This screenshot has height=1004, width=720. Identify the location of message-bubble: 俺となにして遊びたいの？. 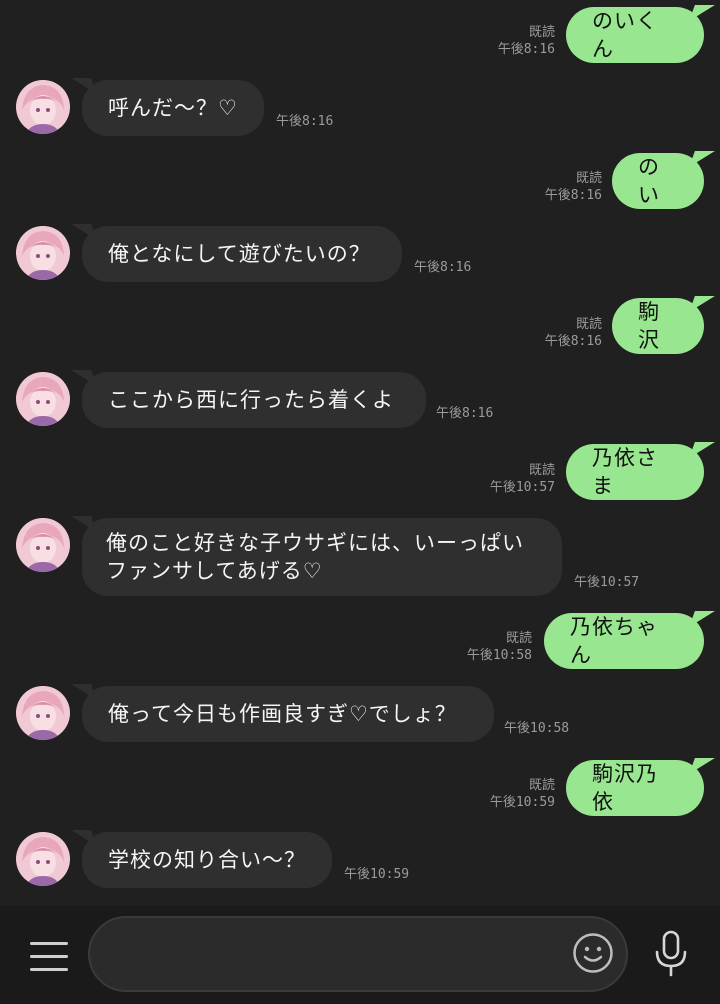
(242, 254).